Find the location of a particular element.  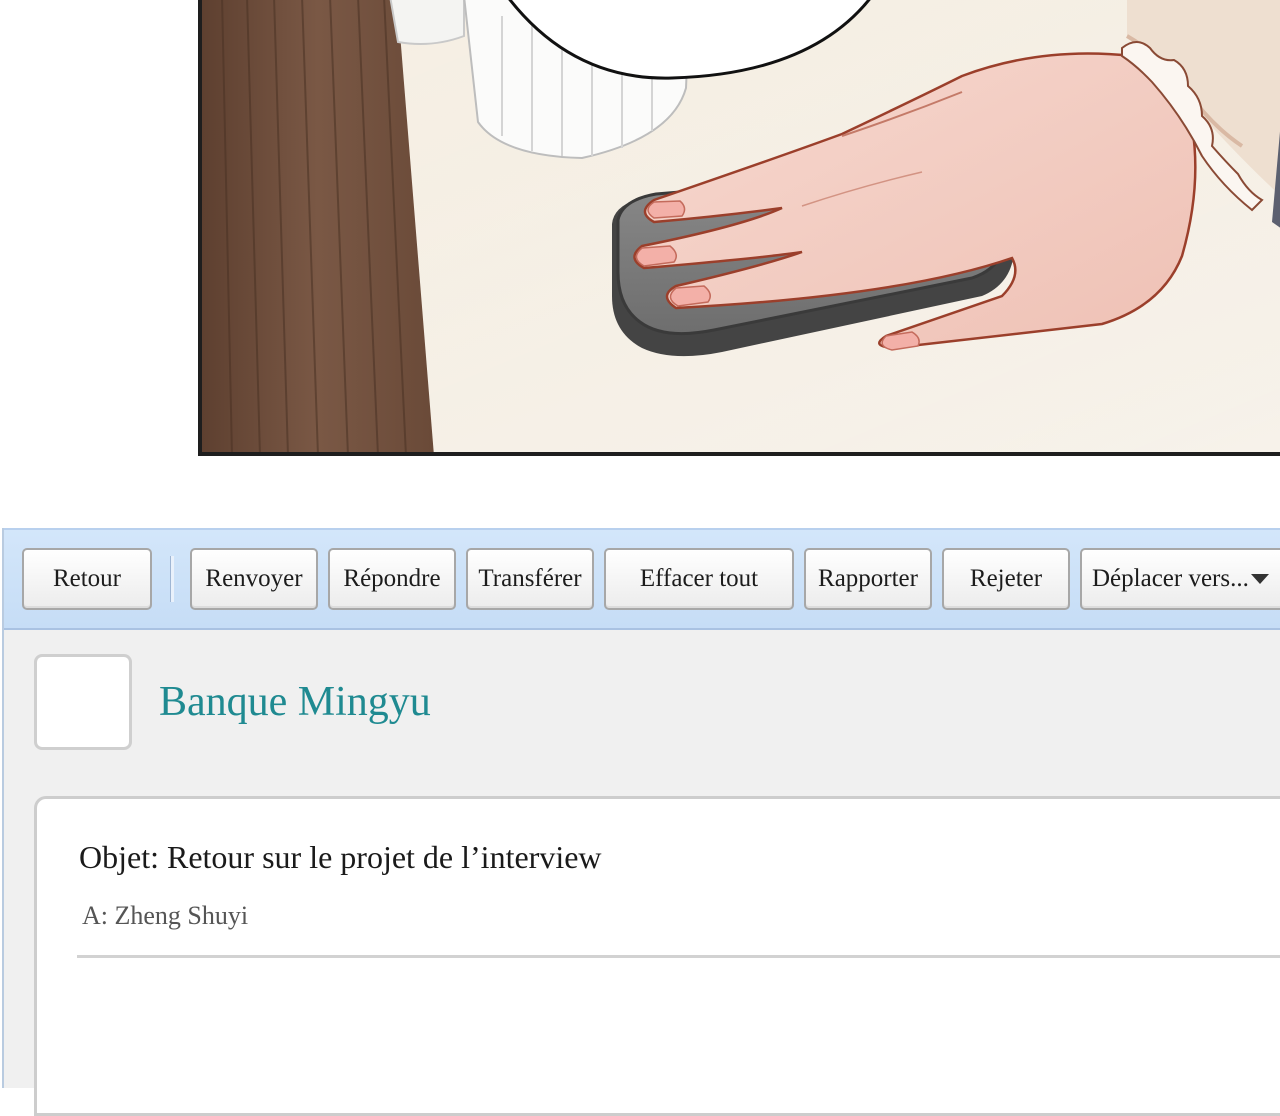

reject-button: Rejeter is located at coordinates (1006, 579).